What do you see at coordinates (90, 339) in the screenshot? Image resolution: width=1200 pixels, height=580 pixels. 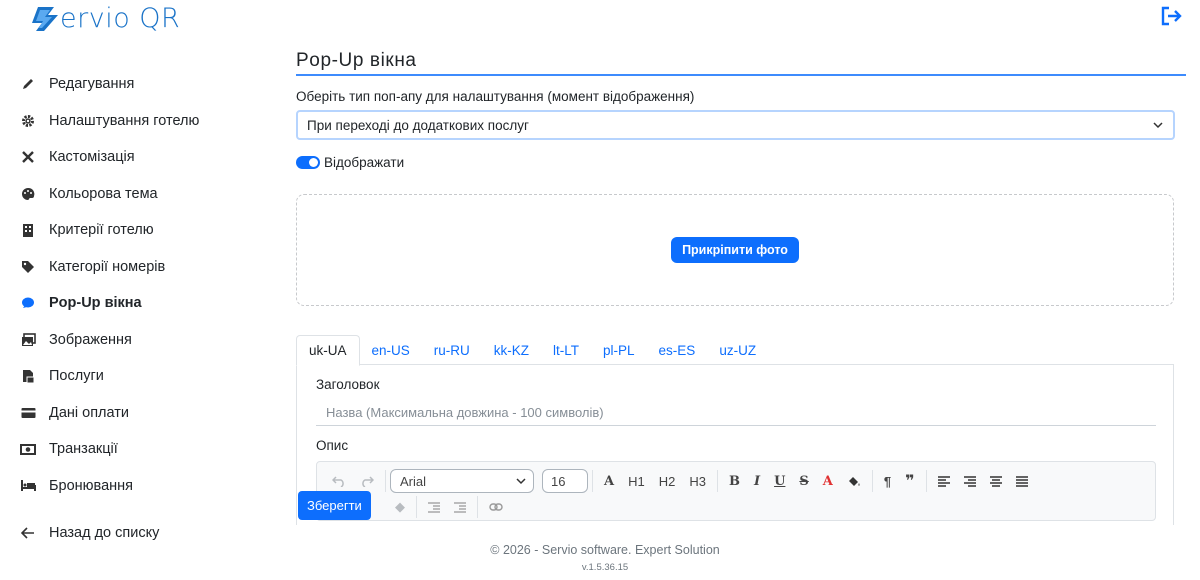 I see `sidebar-item-label: Зображення` at bounding box center [90, 339].